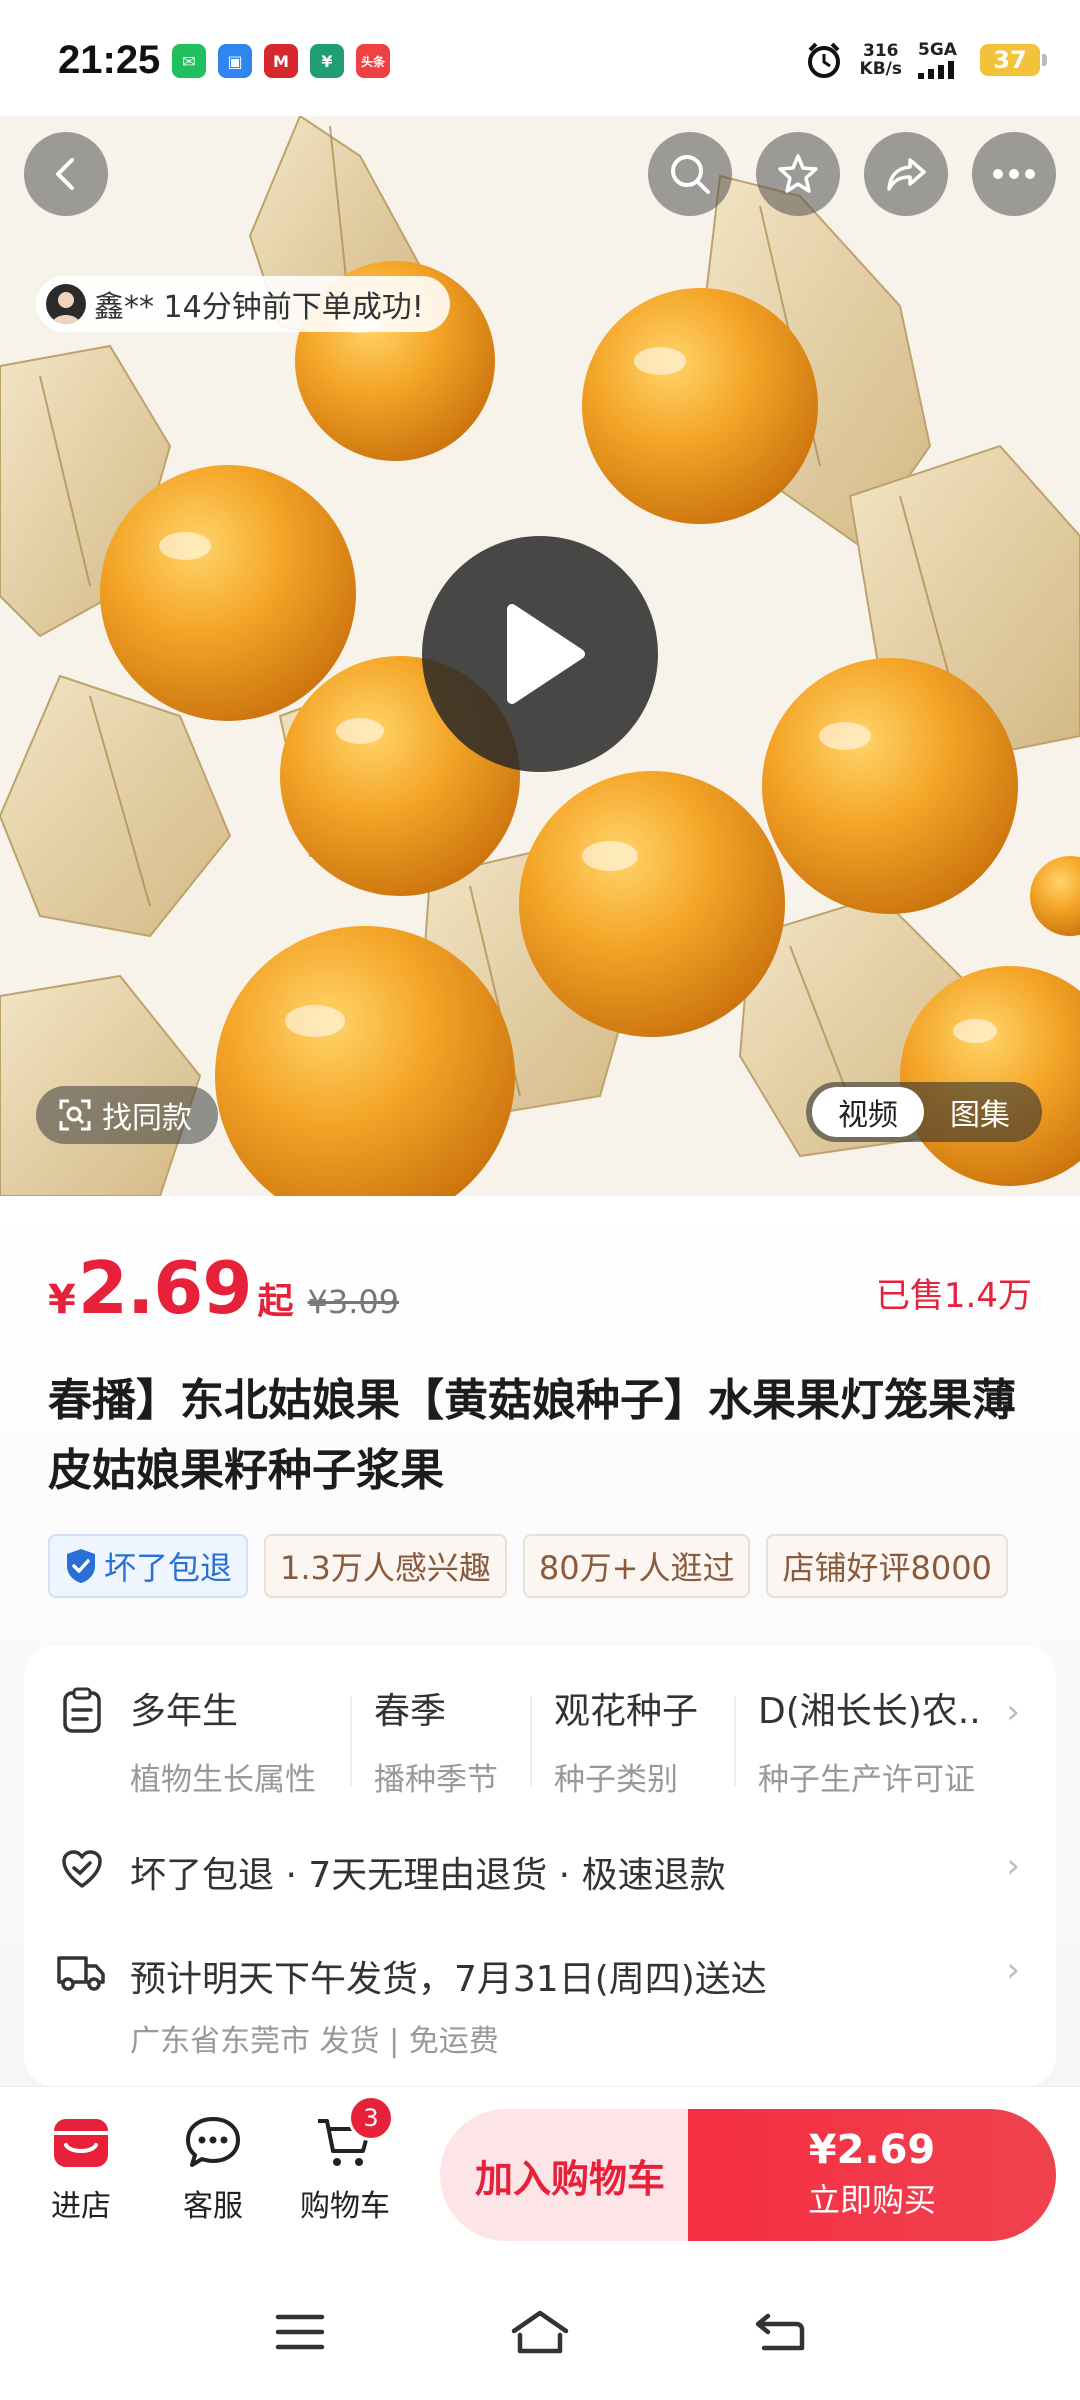 The width and height of the screenshot is (1080, 2400). I want to click on attribute-seed-type: 观花种子 种子类别, so click(626, 1740).